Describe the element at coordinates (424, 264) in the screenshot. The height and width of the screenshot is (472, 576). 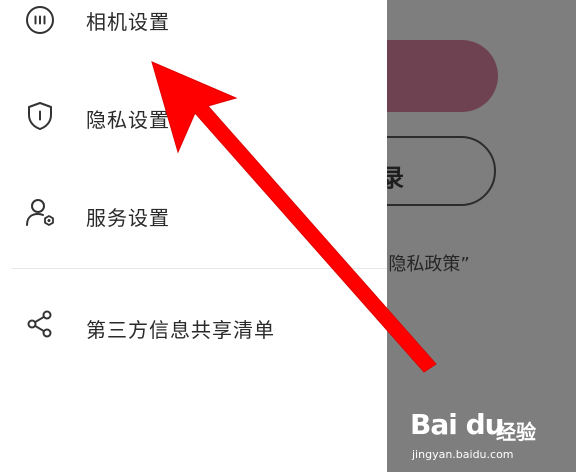
I see `background-privacy-policy-text: “隐私政策”` at that location.